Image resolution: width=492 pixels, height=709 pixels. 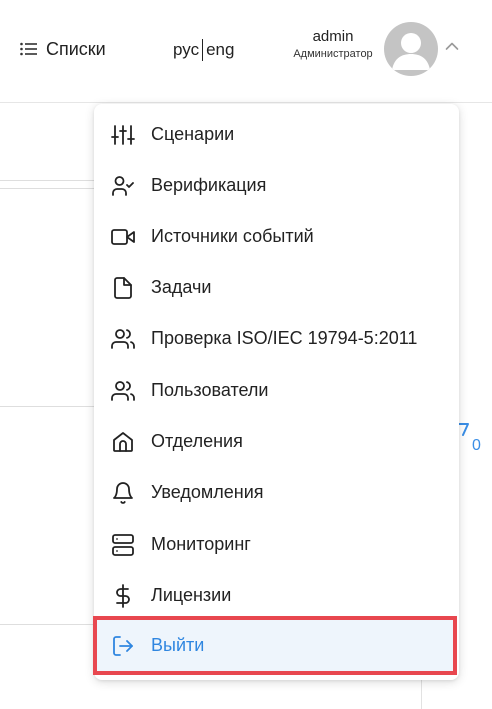 I want to click on menu-item-monitoring: Мониторинг, so click(x=276, y=544).